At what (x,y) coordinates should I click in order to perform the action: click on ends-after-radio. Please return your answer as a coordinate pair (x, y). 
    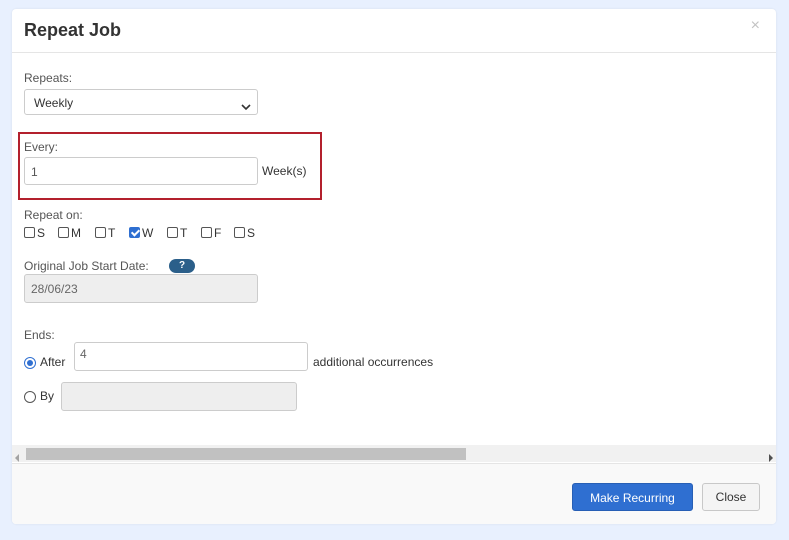
    Looking at the image, I should click on (30, 363).